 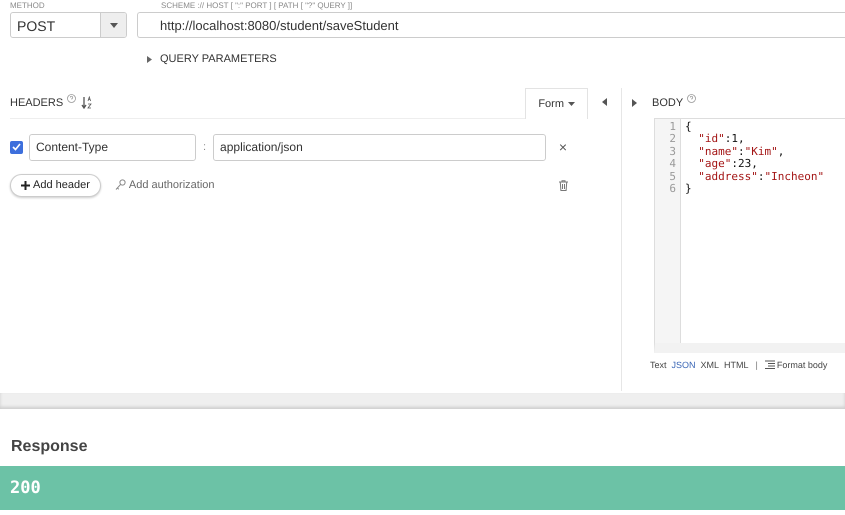 I want to click on code-line: "name":"Kim",, so click(x=741, y=152).